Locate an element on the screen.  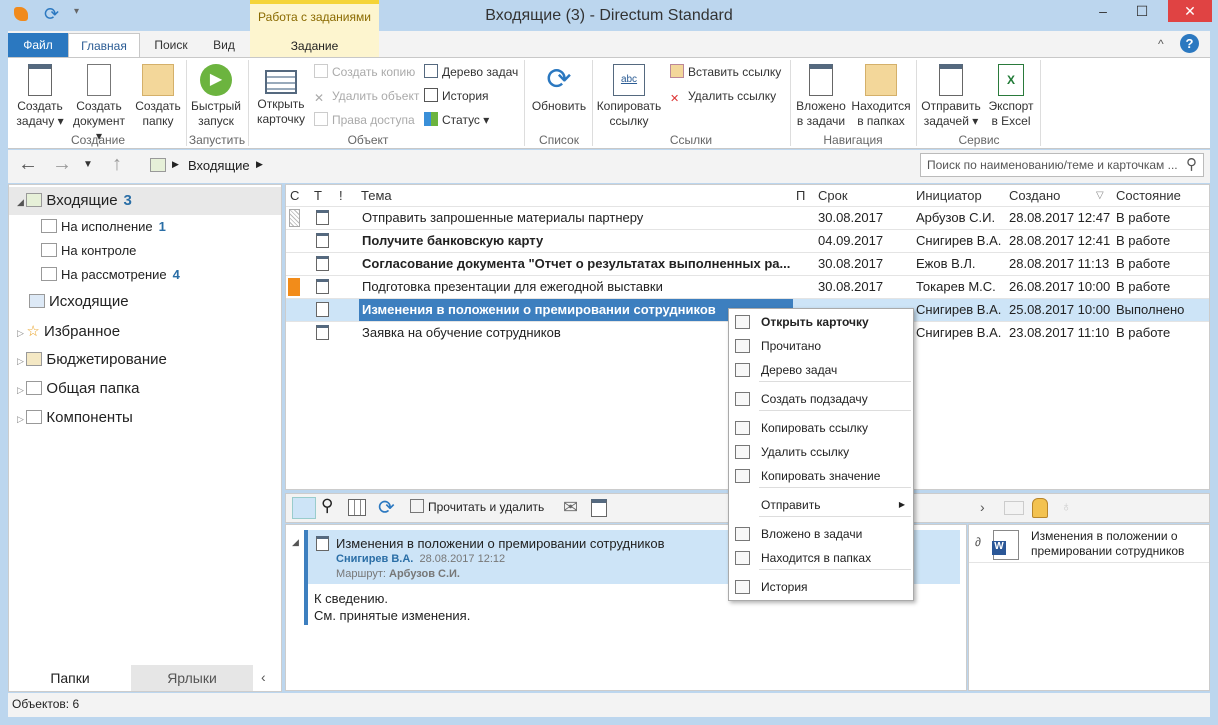
collapse-triangle-icon: ◢ is located at coordinates (295, 542).